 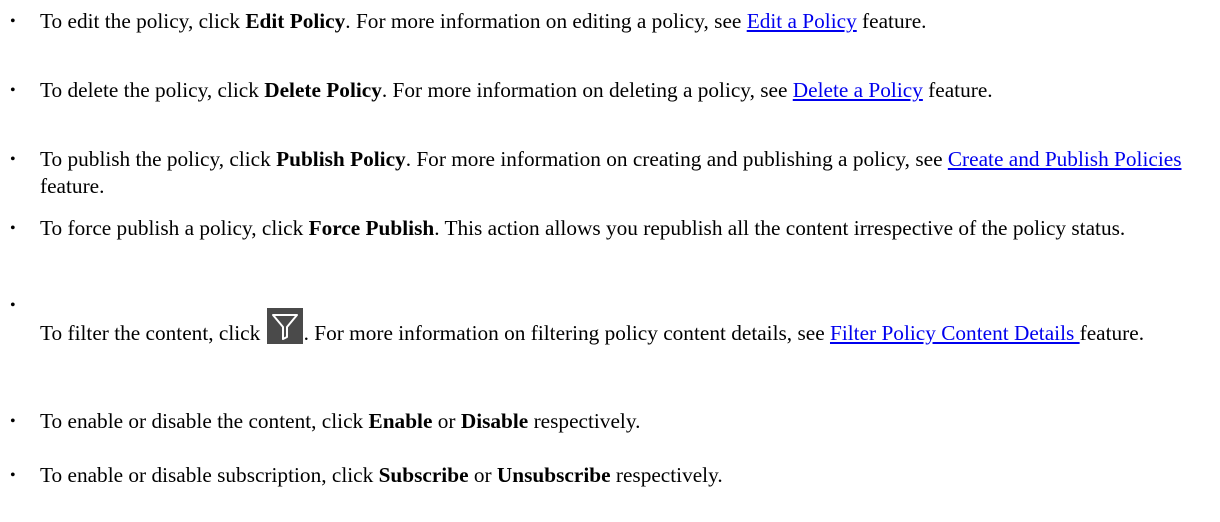 What do you see at coordinates (423, 475) in the screenshot?
I see `bold-label-subscribe: Subscribe` at bounding box center [423, 475].